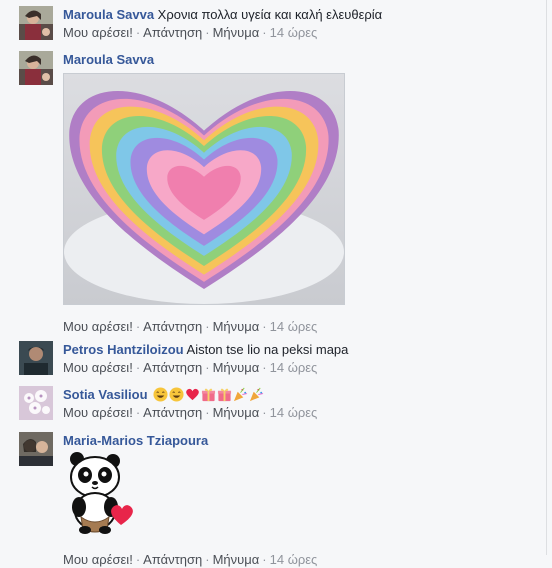 The width and height of the screenshot is (552, 568). What do you see at coordinates (135, 440) in the screenshot?
I see `author-name: Maria-Marios Tziapoura` at bounding box center [135, 440].